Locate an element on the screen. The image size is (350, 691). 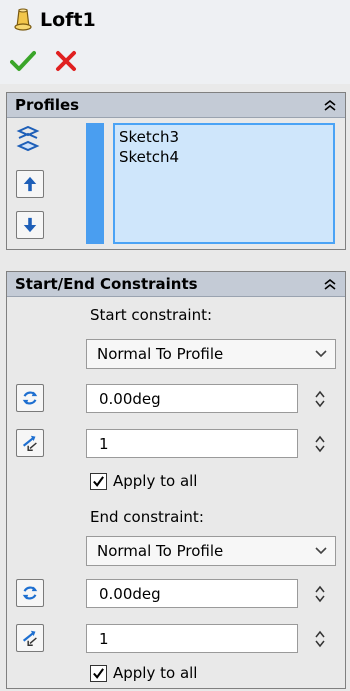
profiles-list: Sketch3 Sketch4 is located at coordinates (224, 183).